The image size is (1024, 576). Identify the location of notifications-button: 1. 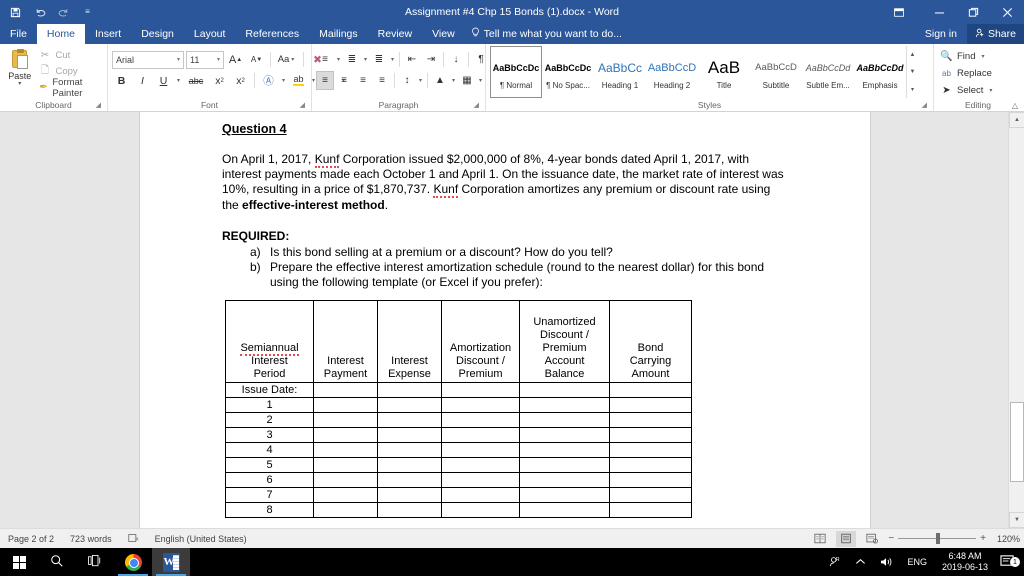
(1010, 562).